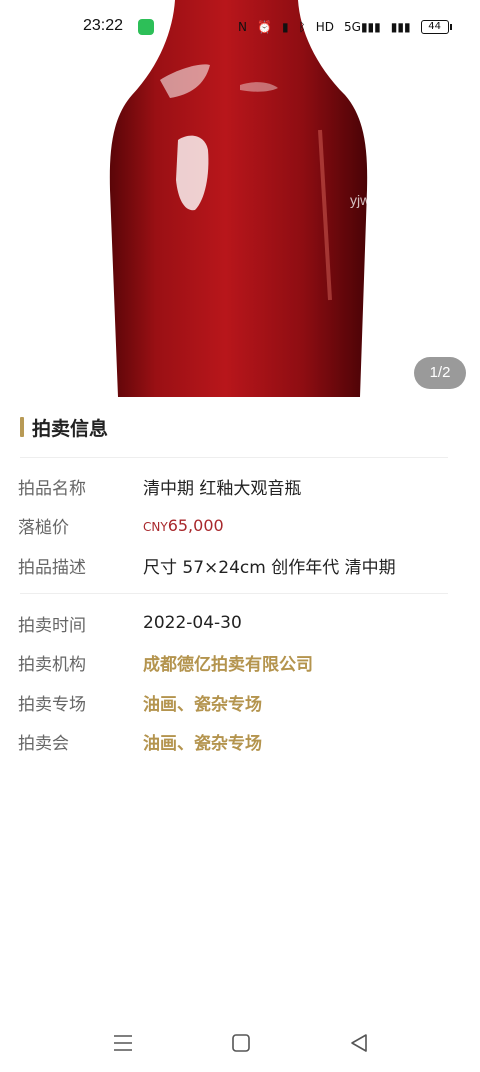 This screenshot has height=1072, width=480. I want to click on row-price: 落槌价 CNY65,000, so click(238, 525).